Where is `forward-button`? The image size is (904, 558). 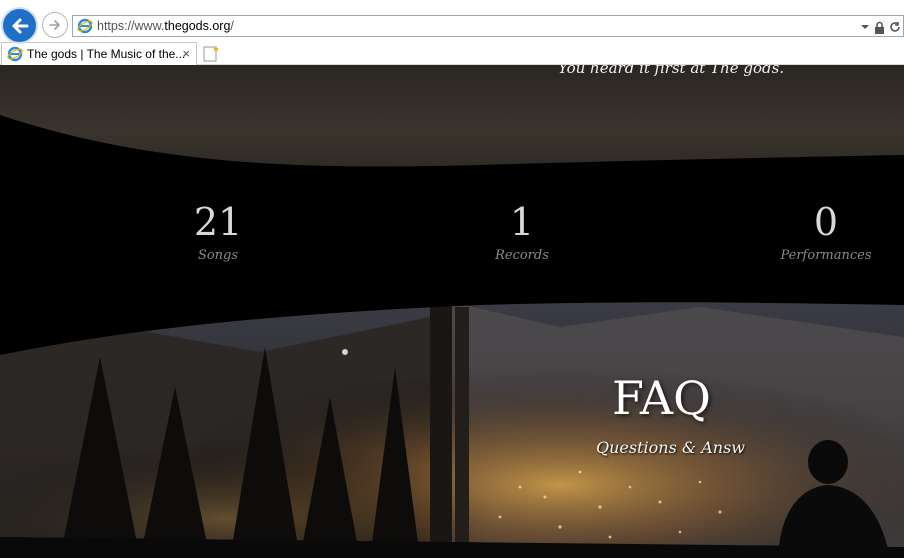
forward-button is located at coordinates (55, 25).